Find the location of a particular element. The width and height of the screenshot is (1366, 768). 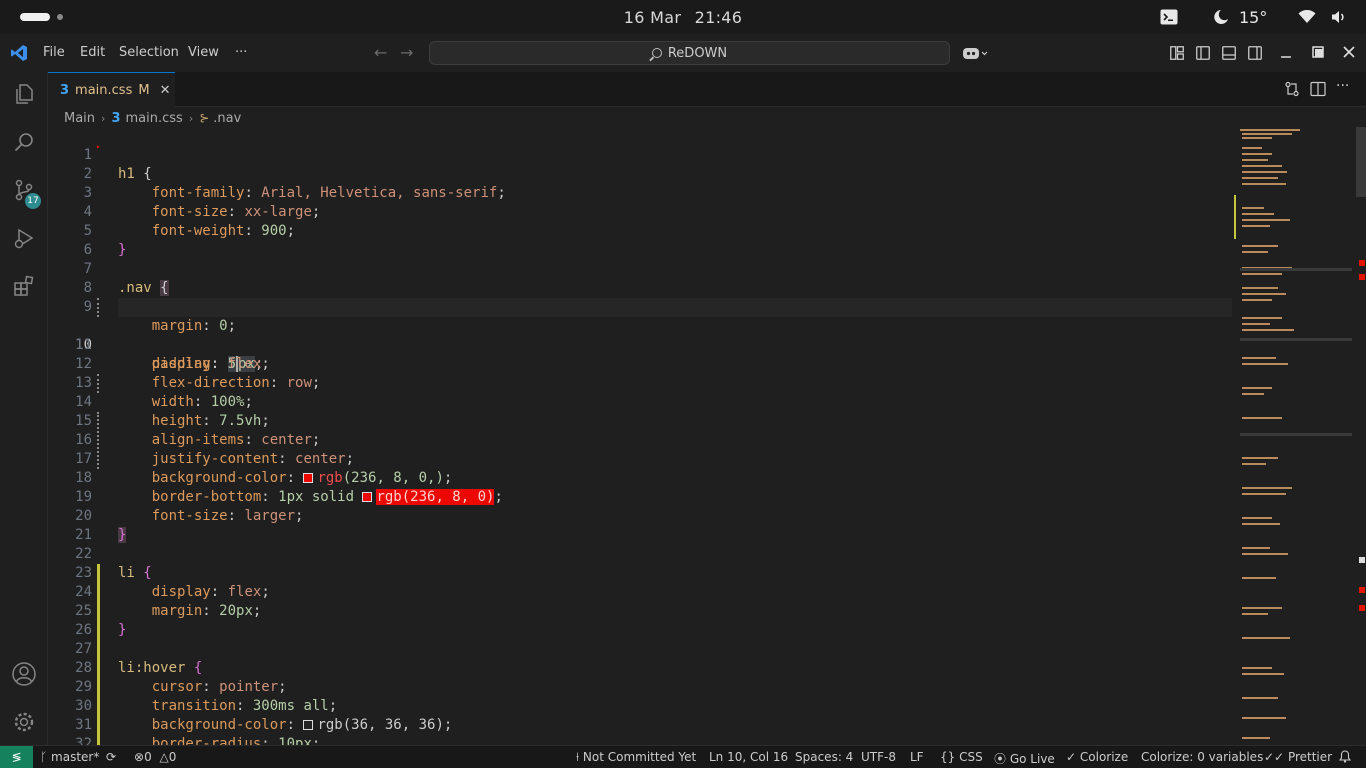

code-line: 21 is located at coordinates (640, 525).